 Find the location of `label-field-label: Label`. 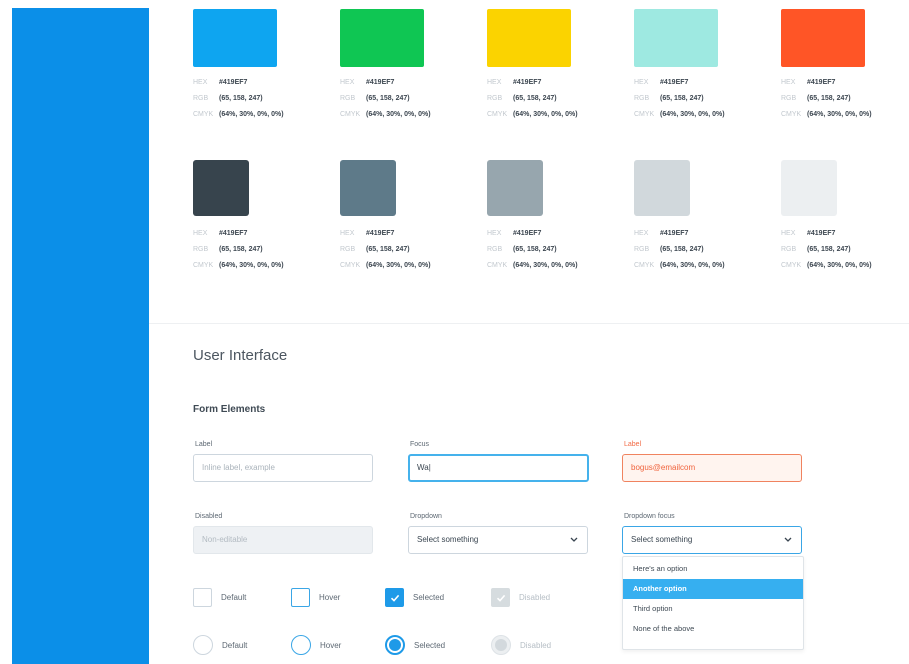

label-field-label: Label is located at coordinates (204, 444).